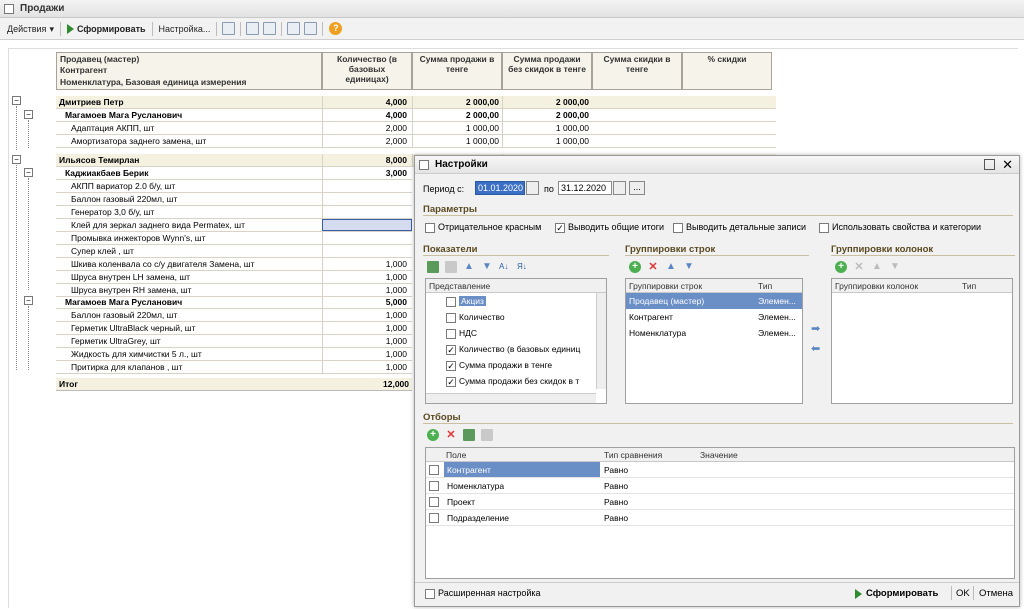 The height and width of the screenshot is (609, 1024). I want to click on list-item: ✓ Сумма продажи в тенге, so click(516, 365).